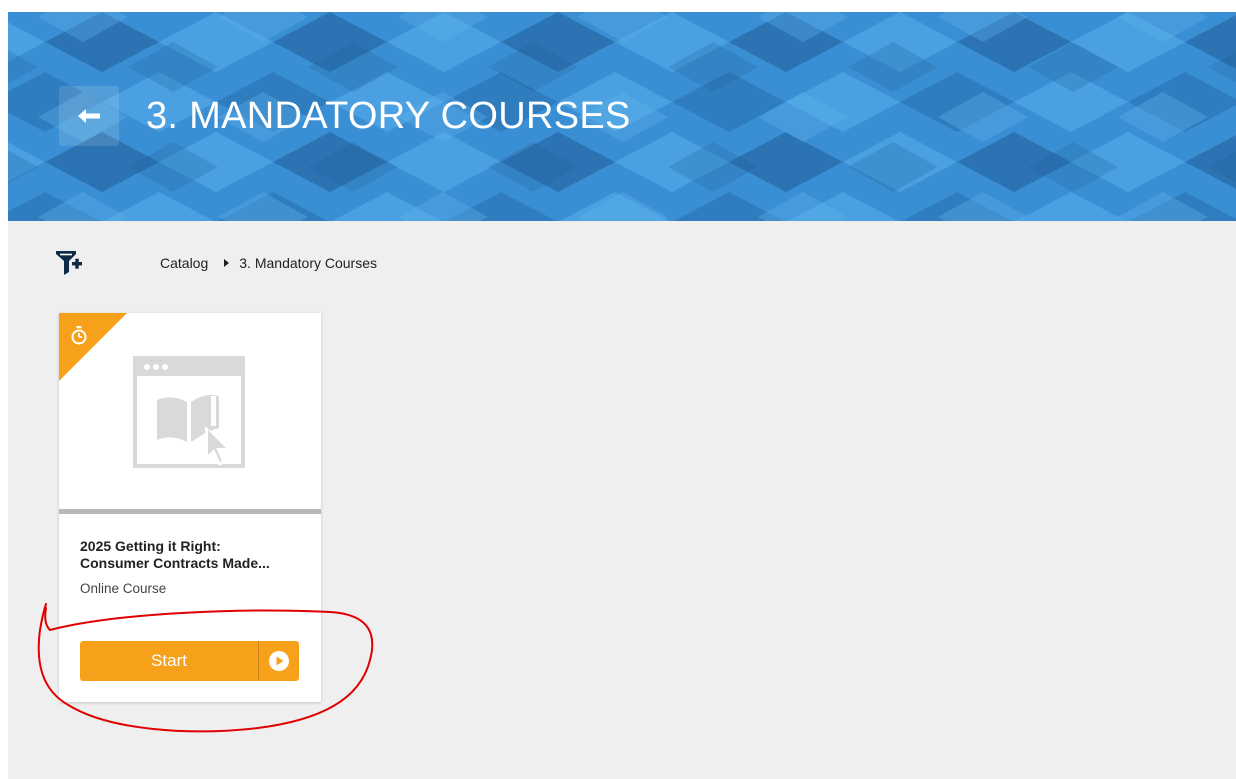 Image resolution: width=1236 pixels, height=779 pixels. Describe the element at coordinates (150, 546) in the screenshot. I see `course-title-line-1: 2025 Getting it Right:` at that location.